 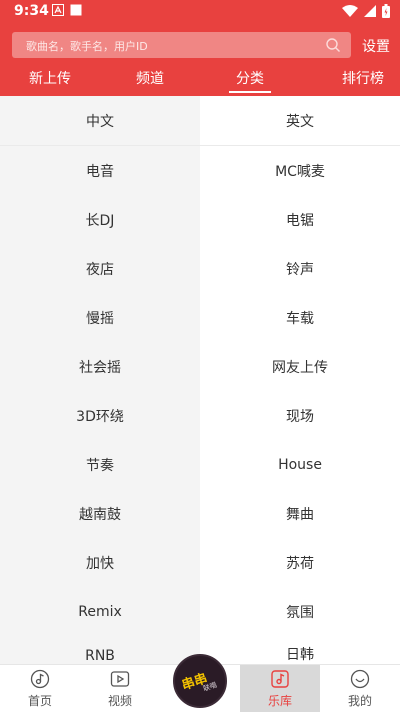 What do you see at coordinates (386, 11) in the screenshot?
I see `battery-icon` at bounding box center [386, 11].